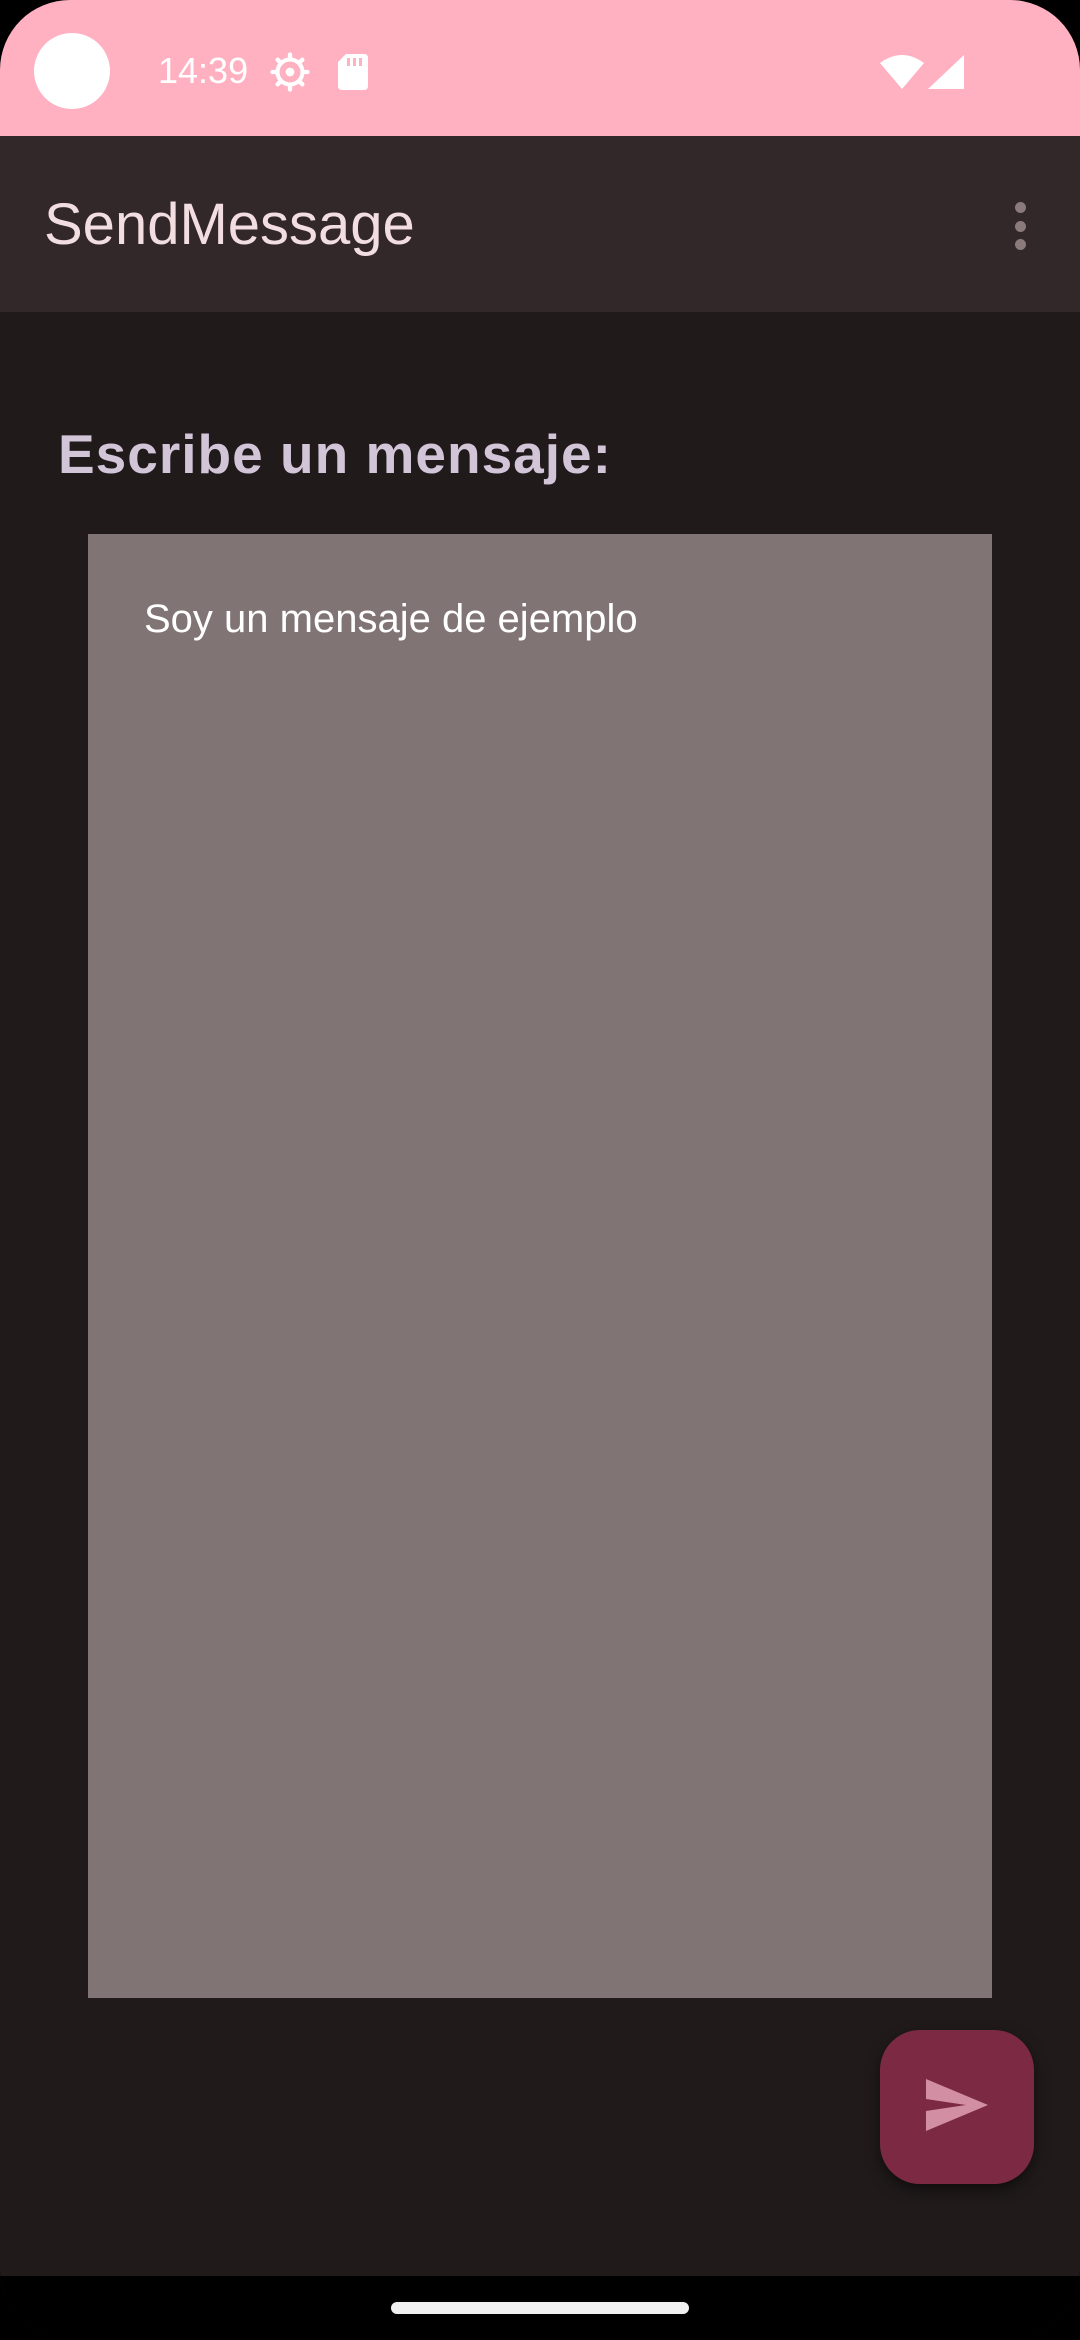 This screenshot has width=1080, height=2340. I want to click on send-button, so click(957, 2107).